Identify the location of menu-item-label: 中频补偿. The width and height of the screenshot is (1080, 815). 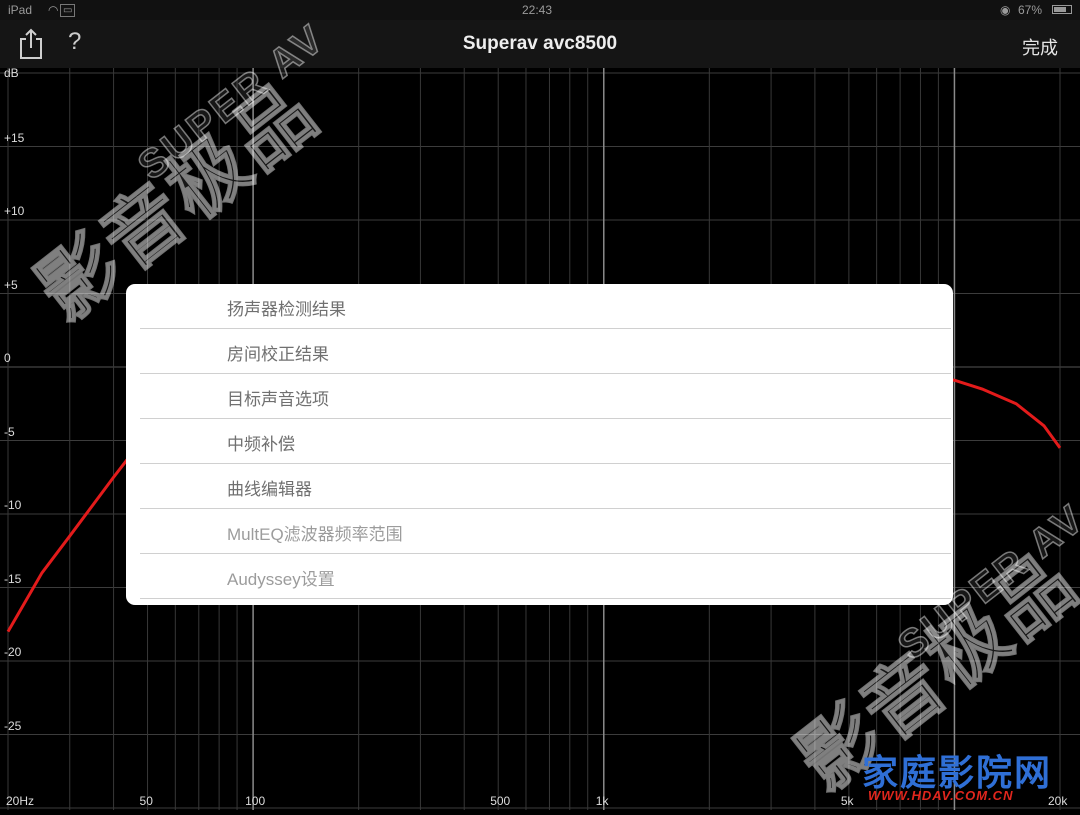
(261, 444).